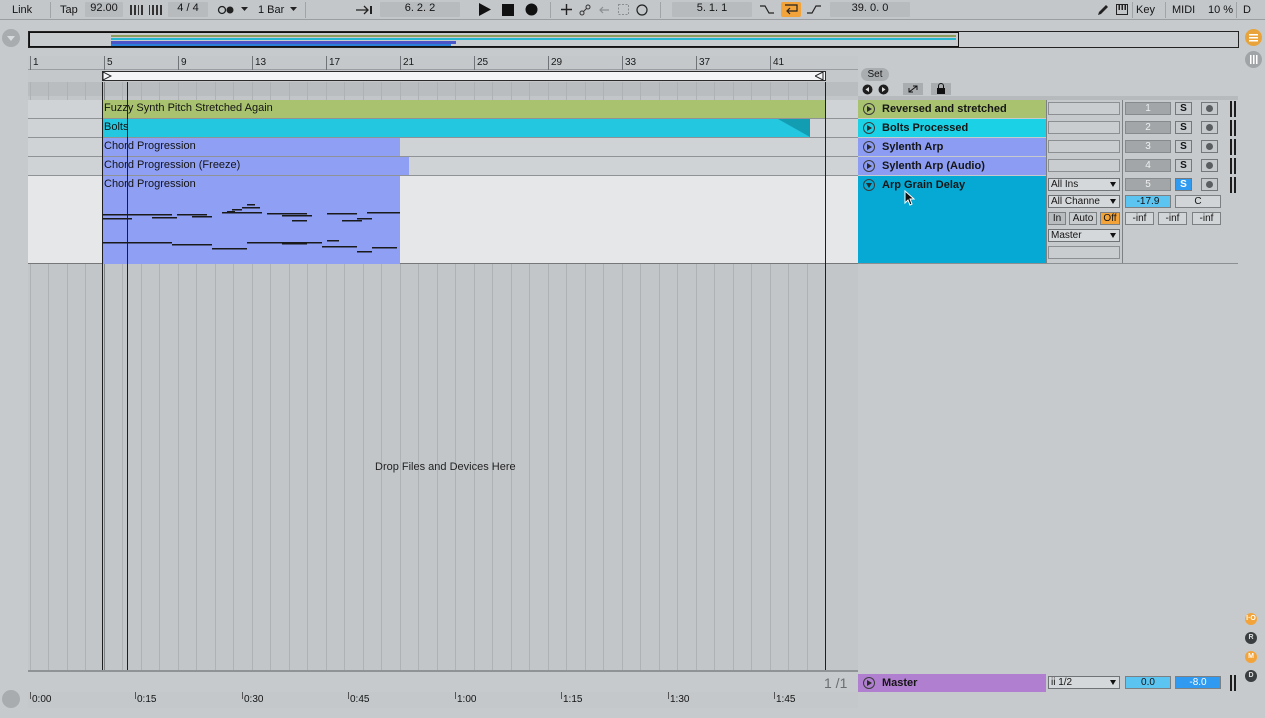 Image resolution: width=1265 pixels, height=718 pixels. Describe the element at coordinates (952, 166) in the screenshot. I see `track-name: Sylenth Arp (Audio)` at that location.